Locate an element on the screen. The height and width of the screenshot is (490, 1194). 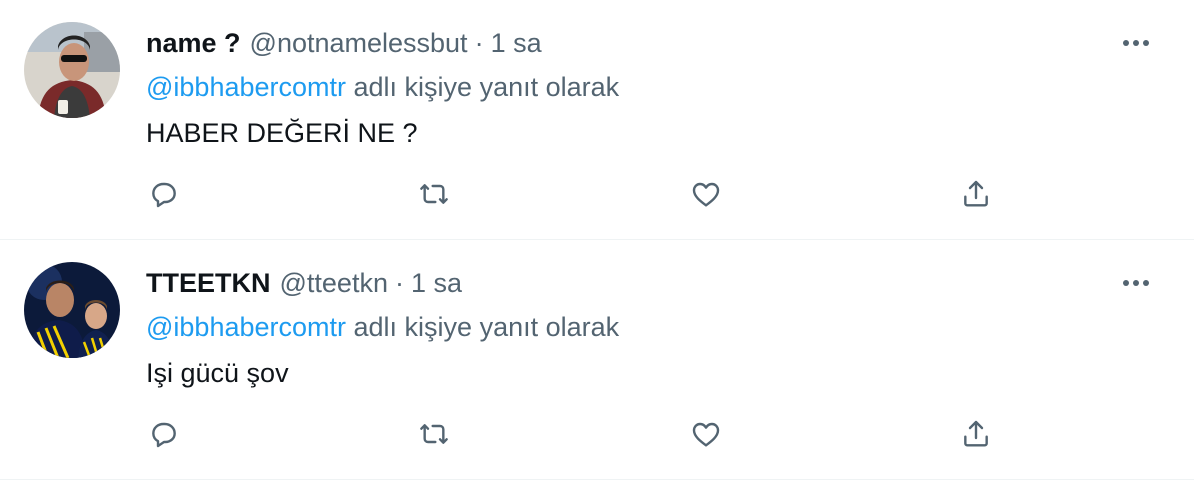
tweet-text: HABER DEĞERİ NE ? is located at coordinates (282, 133).